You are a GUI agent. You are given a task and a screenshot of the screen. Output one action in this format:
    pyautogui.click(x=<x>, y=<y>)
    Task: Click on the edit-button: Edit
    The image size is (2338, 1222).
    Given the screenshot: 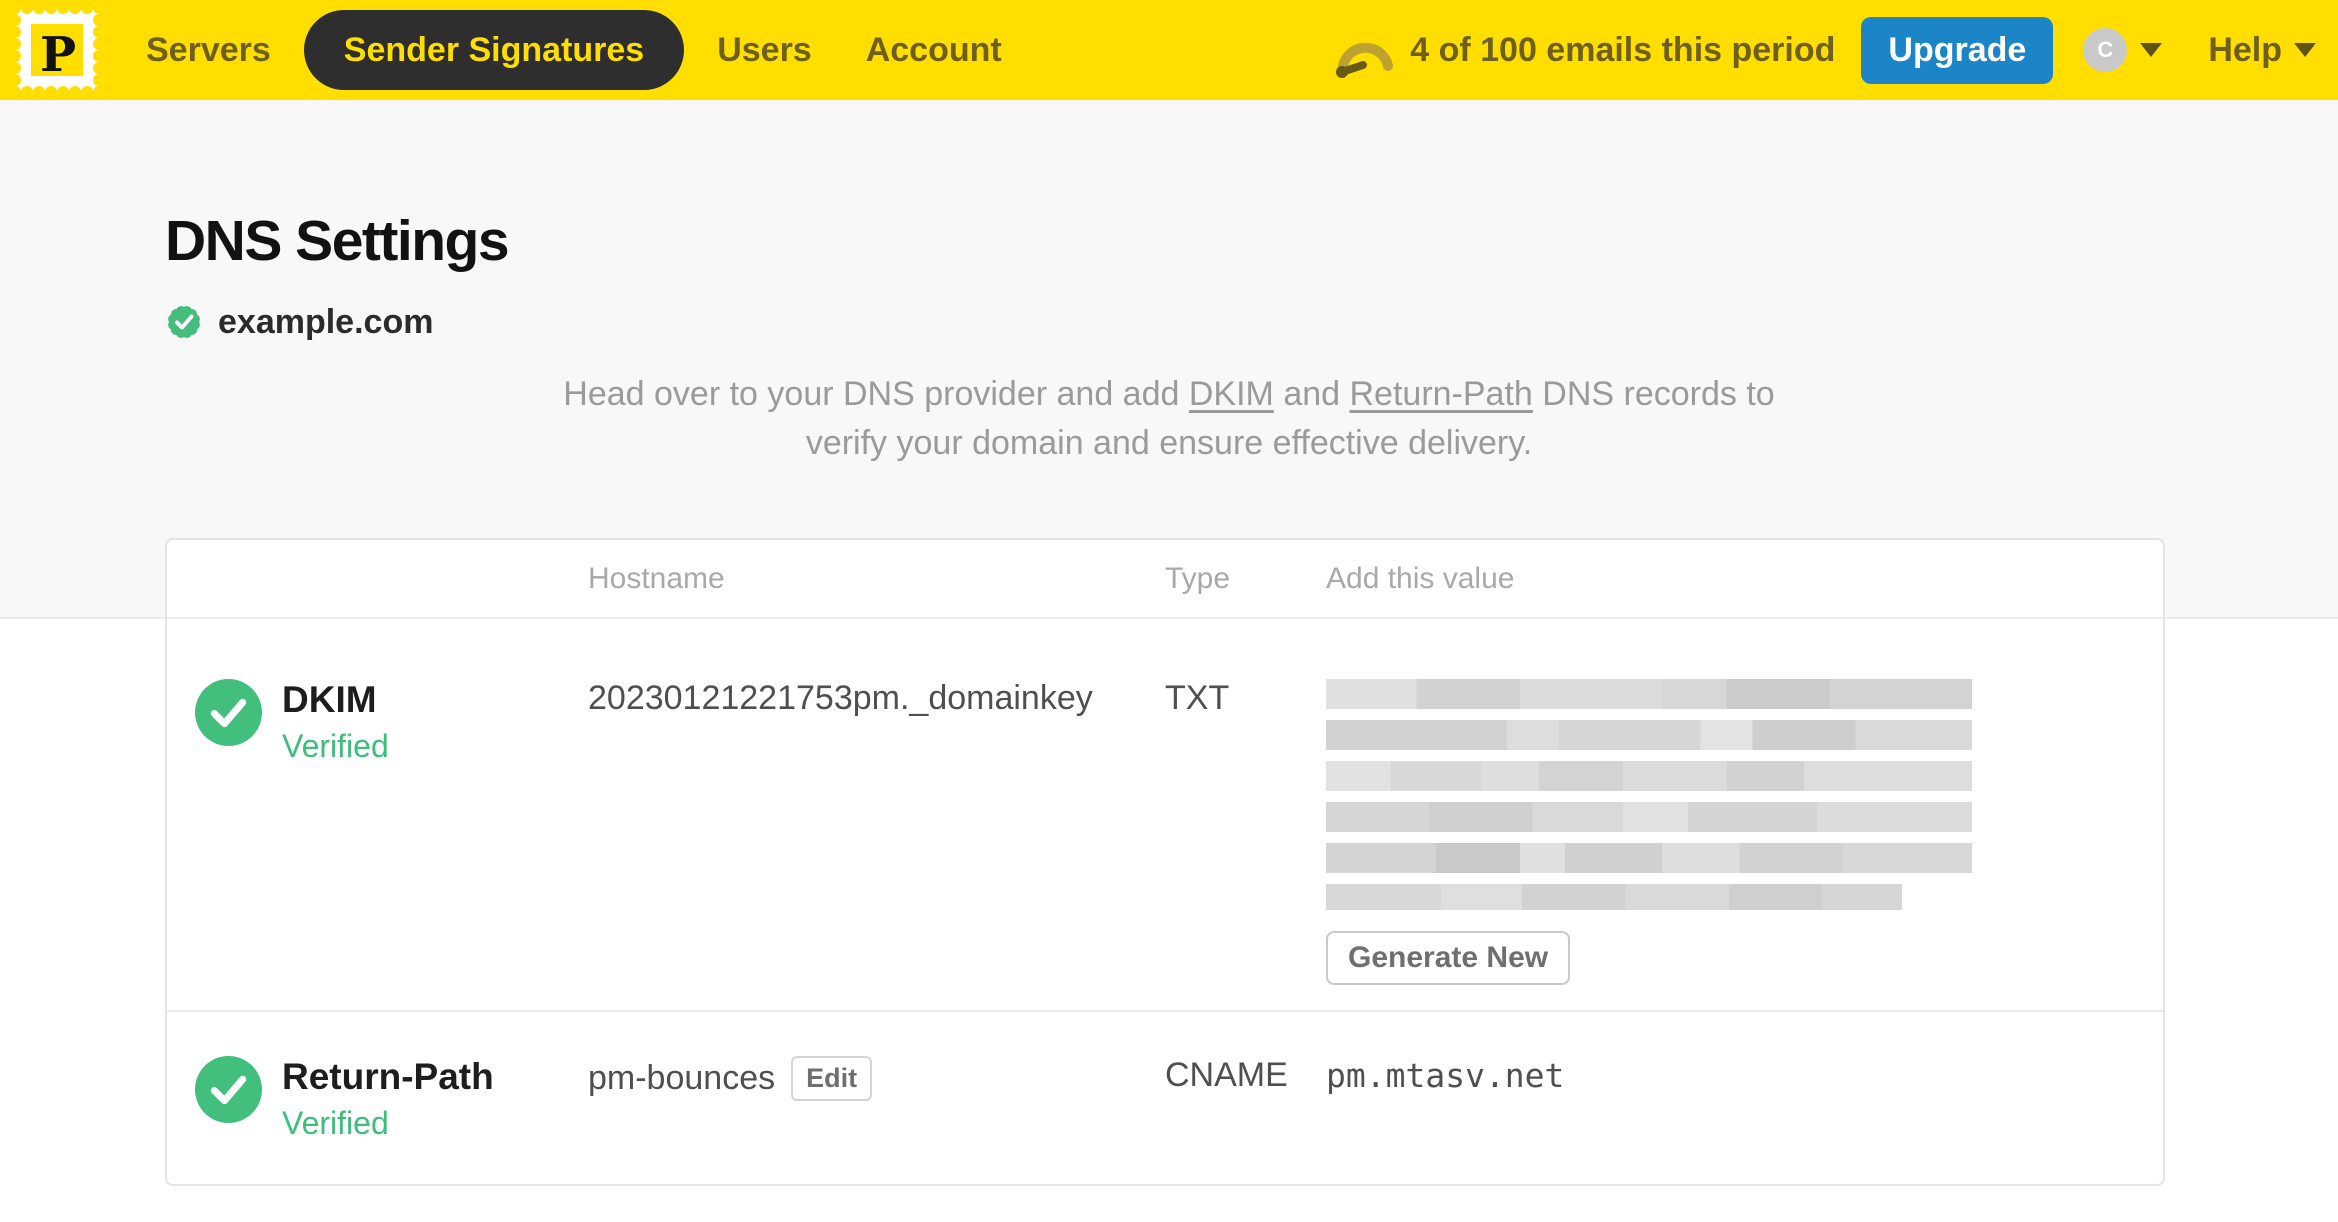 What is the action you would take?
    pyautogui.click(x=832, y=1078)
    